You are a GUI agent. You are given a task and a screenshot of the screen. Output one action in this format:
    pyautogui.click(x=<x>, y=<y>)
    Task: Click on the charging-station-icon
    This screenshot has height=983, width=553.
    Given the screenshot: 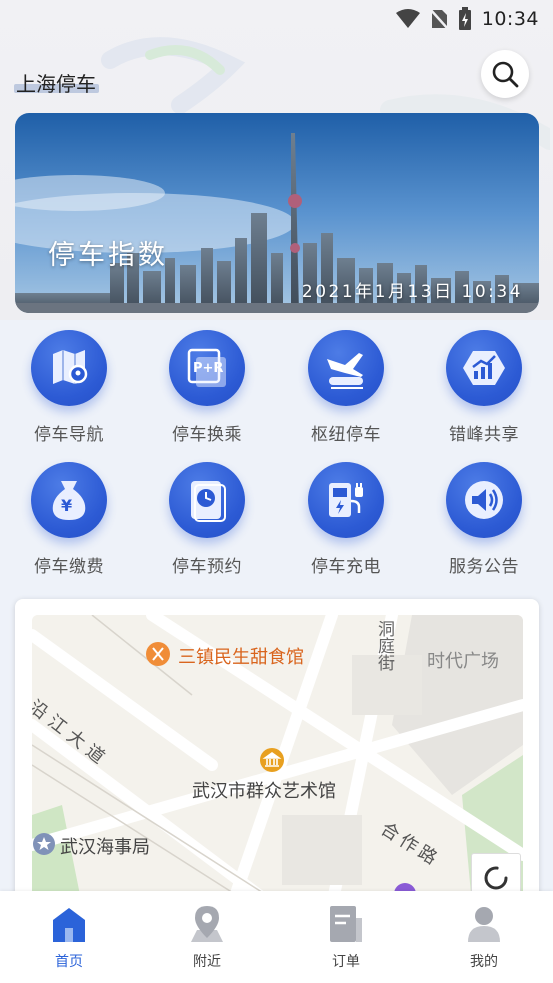 What is the action you would take?
    pyautogui.click(x=346, y=500)
    